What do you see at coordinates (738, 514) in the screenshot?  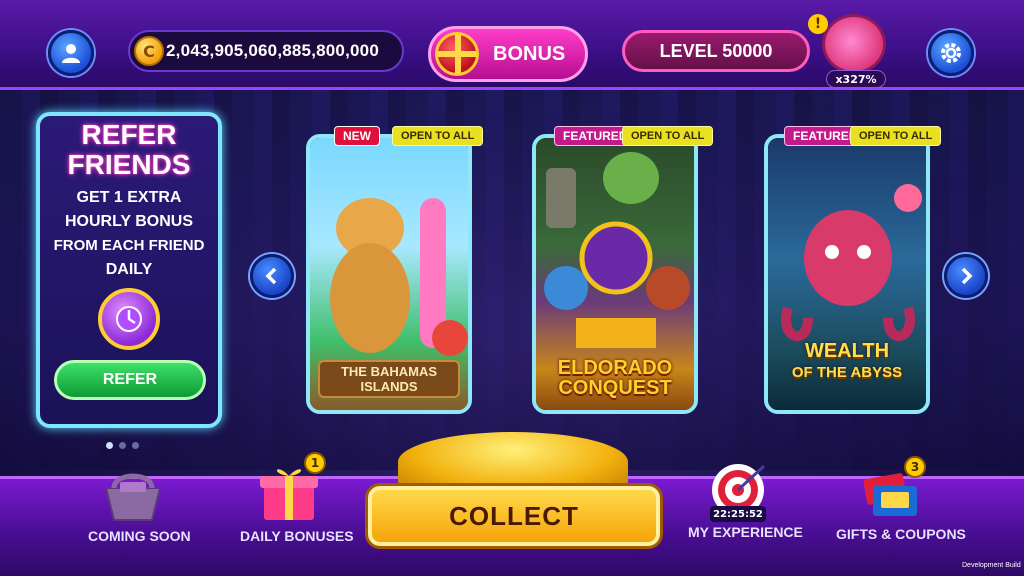 I see `experience-timer: 22:25:52` at bounding box center [738, 514].